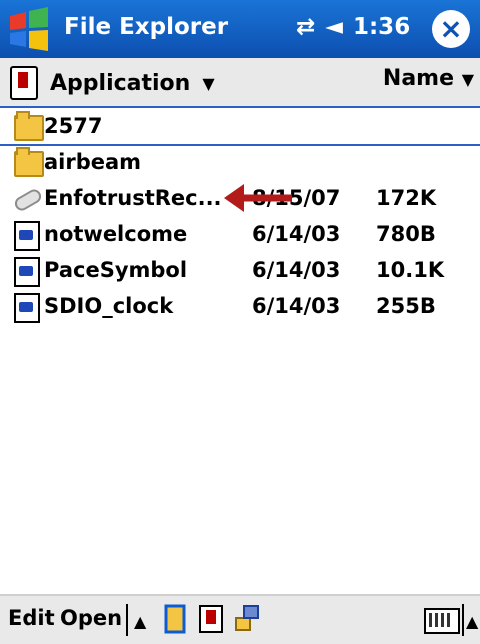 The width and height of the screenshot is (480, 644). What do you see at coordinates (240, 162) in the screenshot?
I see `list-item: airbeam` at bounding box center [240, 162].